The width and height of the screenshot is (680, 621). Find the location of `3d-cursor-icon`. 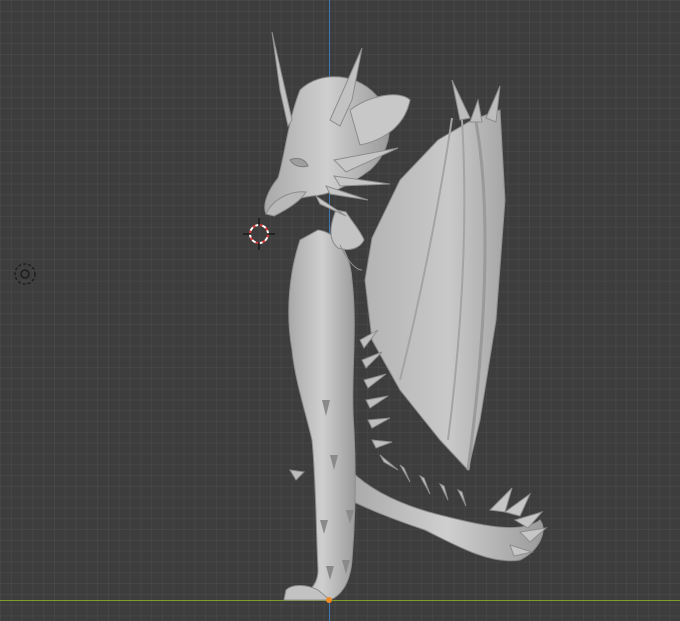

3d-cursor-icon is located at coordinates (259, 234).